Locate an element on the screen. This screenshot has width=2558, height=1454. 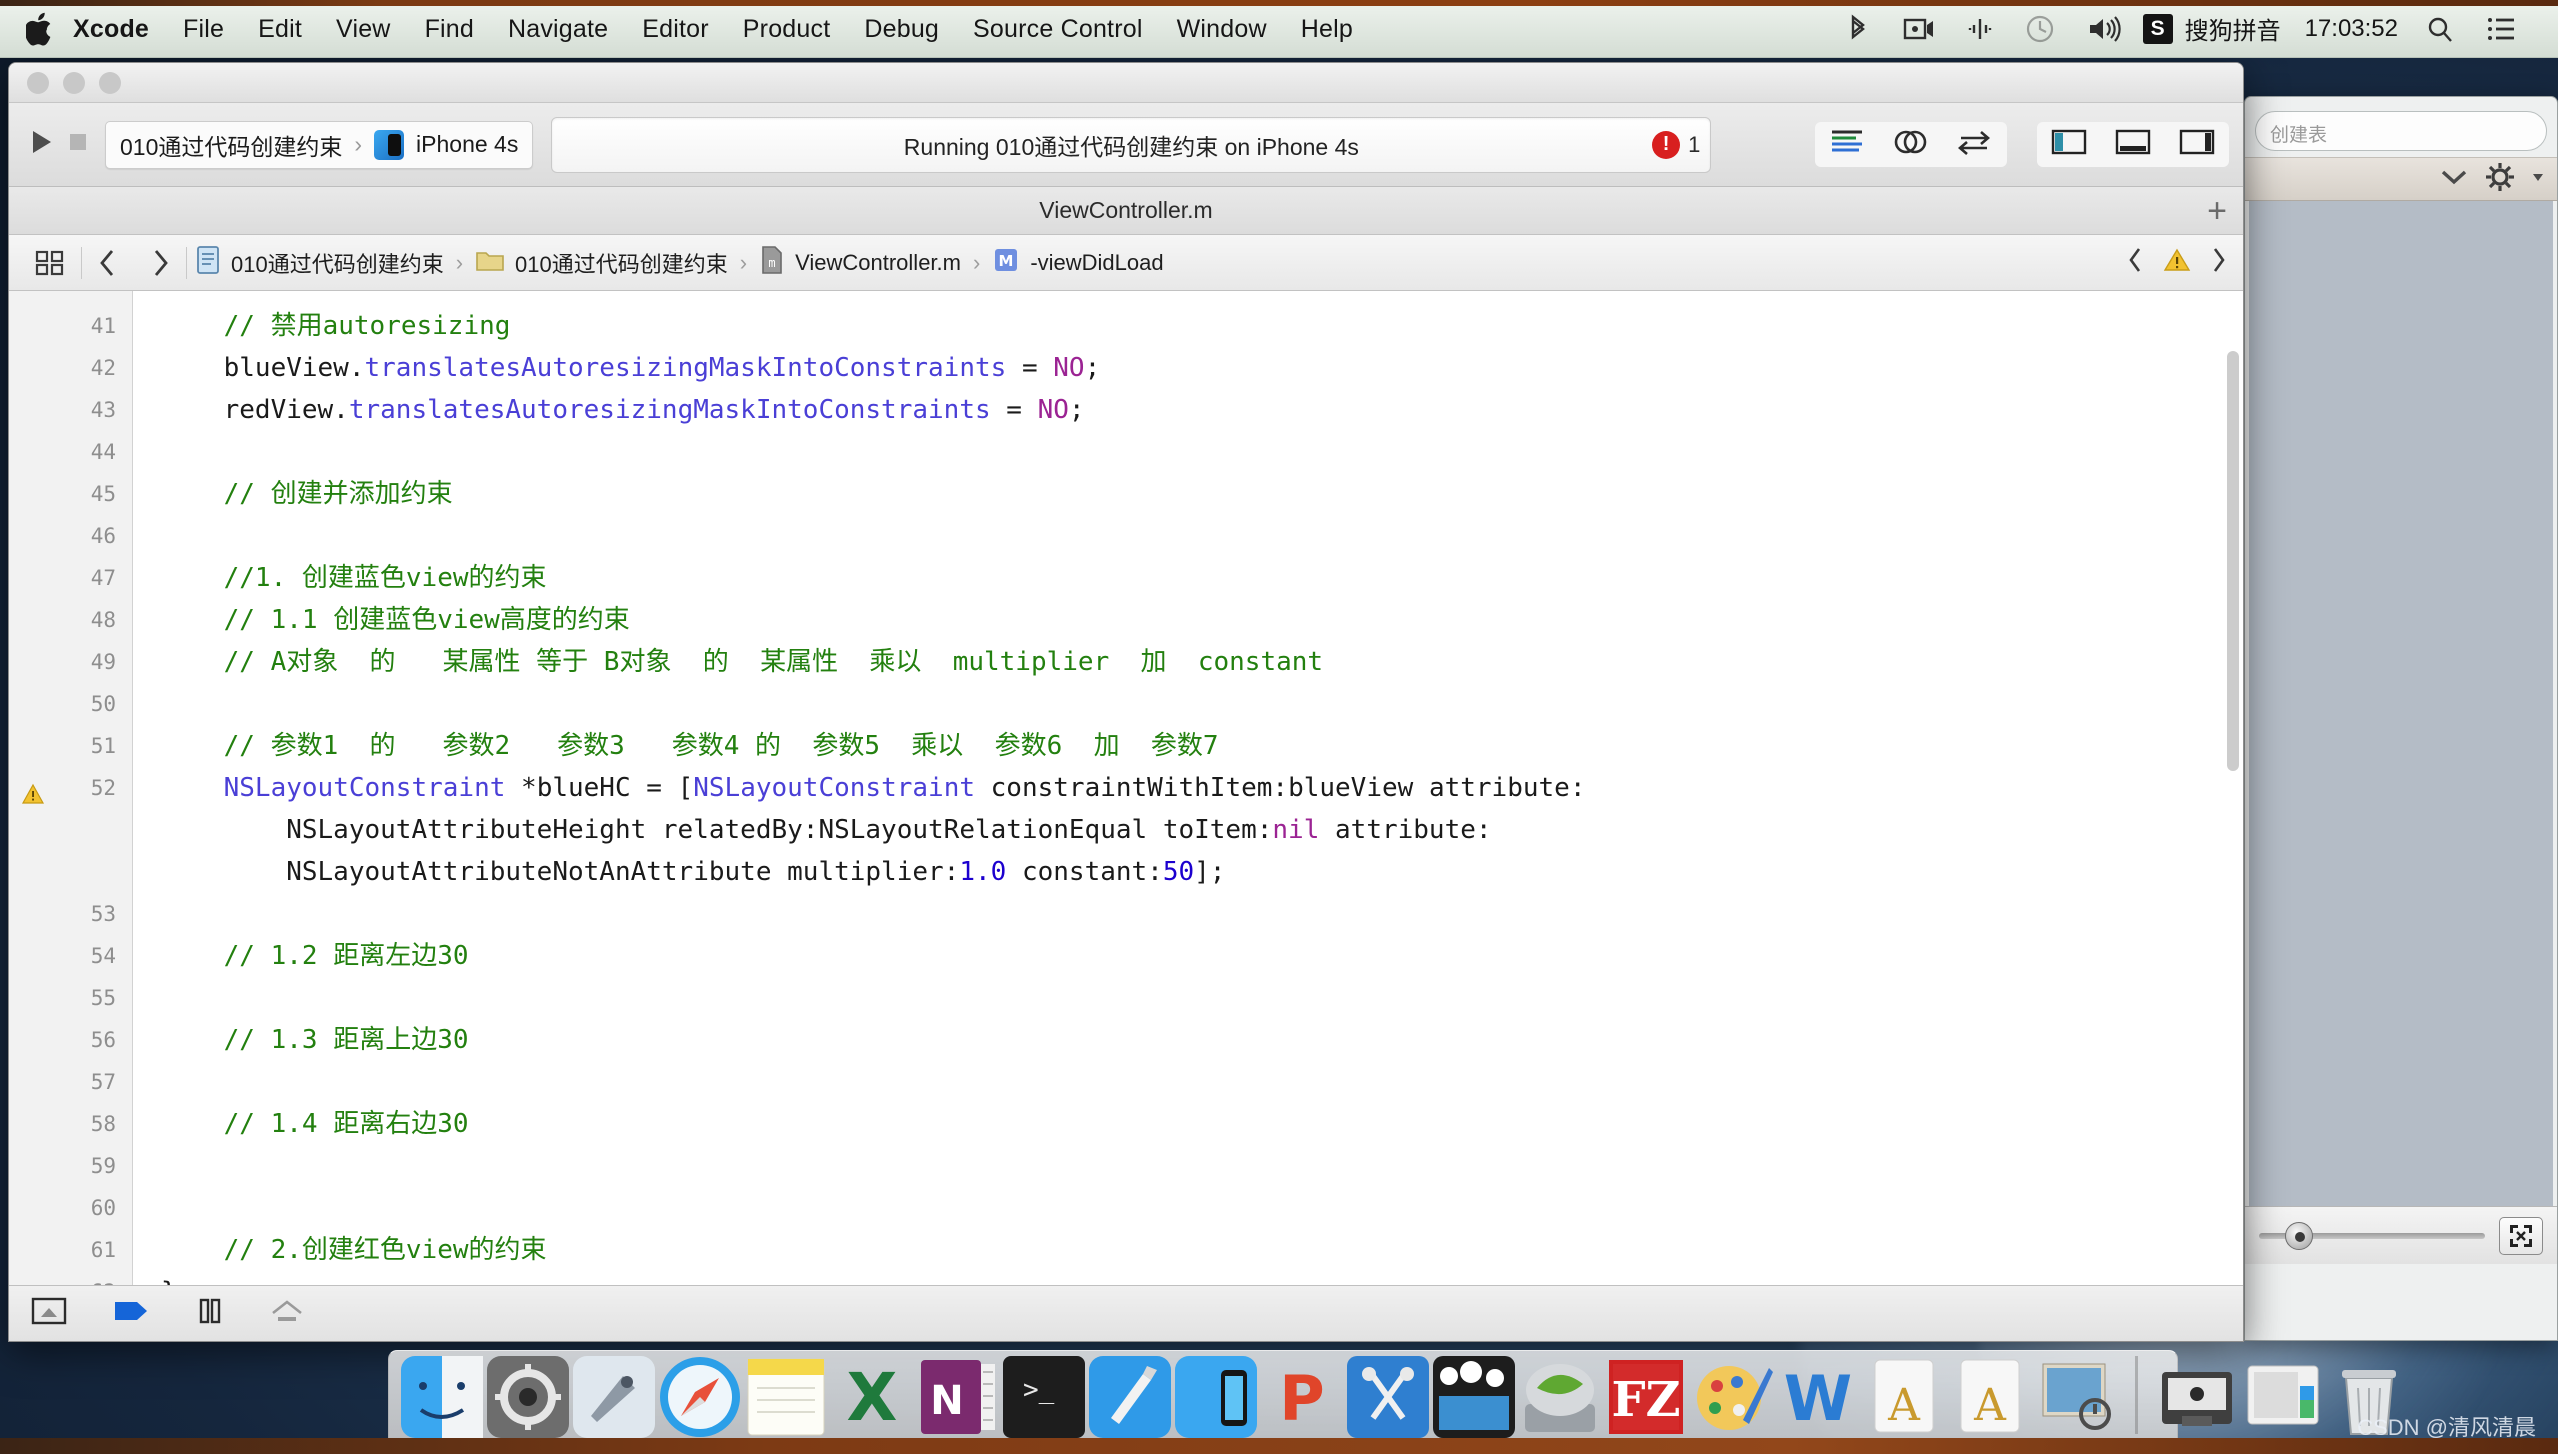
chevron-down-icon is located at coordinates (2454, 179).